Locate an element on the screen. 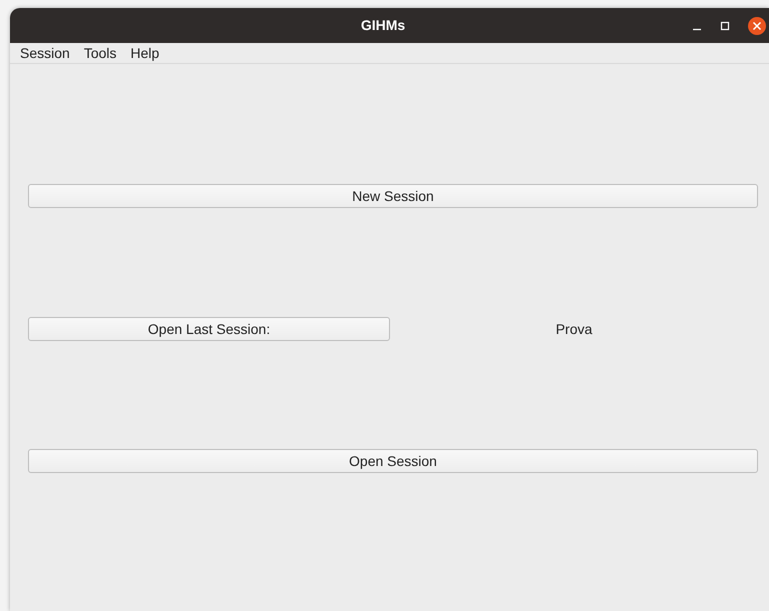  maximize-icon is located at coordinates (725, 25).